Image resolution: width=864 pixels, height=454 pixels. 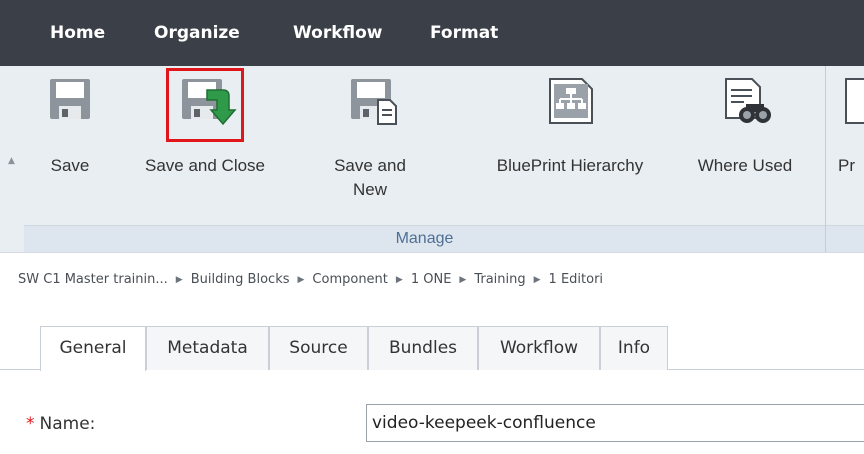 I want to click on save-and-new-label-line1: Save and, so click(x=370, y=165).